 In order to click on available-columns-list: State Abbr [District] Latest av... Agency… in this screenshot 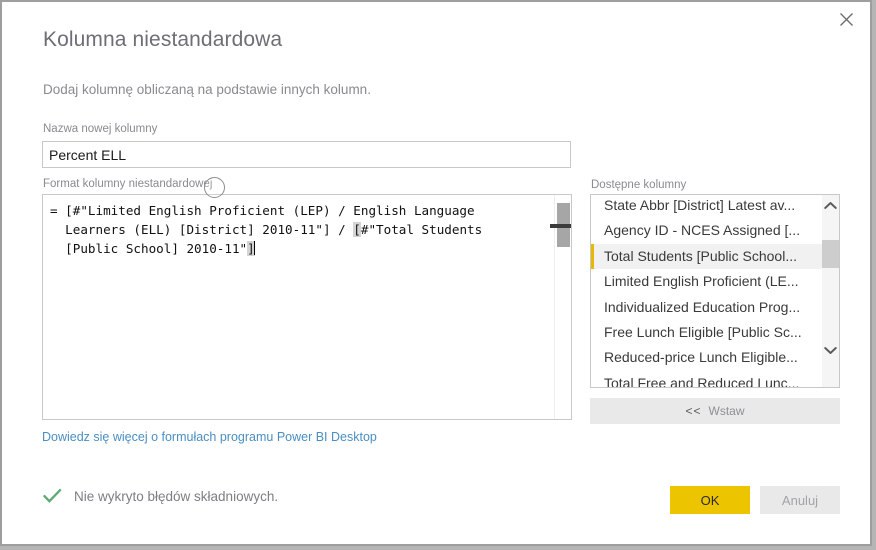, I will do `click(715, 291)`.